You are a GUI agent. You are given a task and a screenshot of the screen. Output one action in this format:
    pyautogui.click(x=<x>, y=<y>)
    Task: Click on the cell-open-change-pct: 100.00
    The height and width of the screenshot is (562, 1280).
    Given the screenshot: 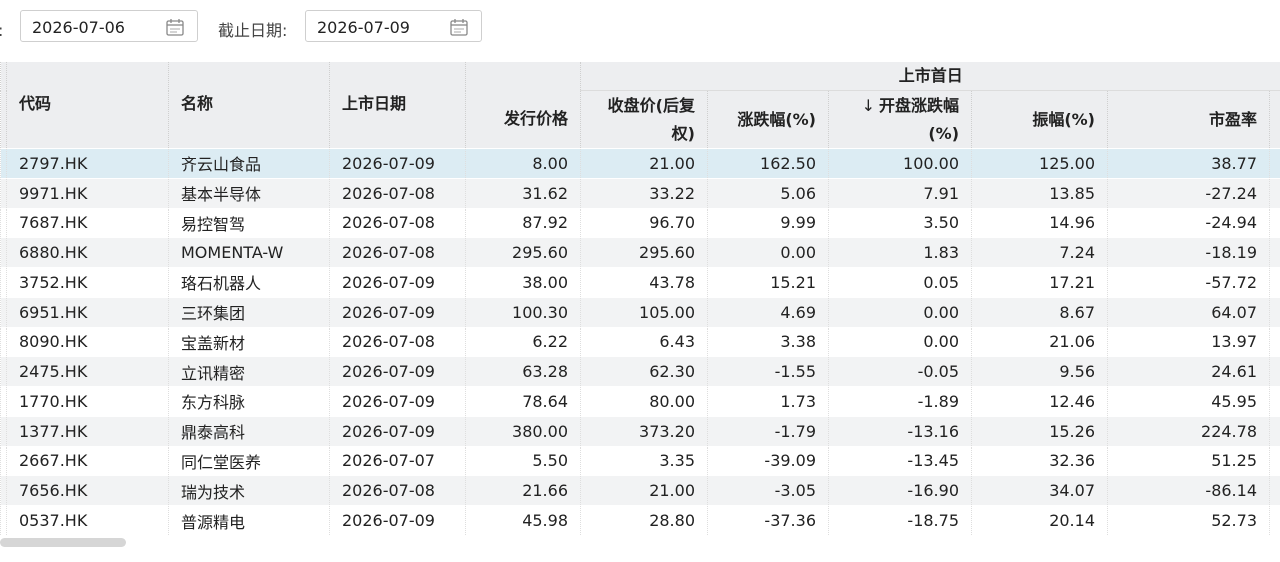 What is the action you would take?
    pyautogui.click(x=900, y=163)
    